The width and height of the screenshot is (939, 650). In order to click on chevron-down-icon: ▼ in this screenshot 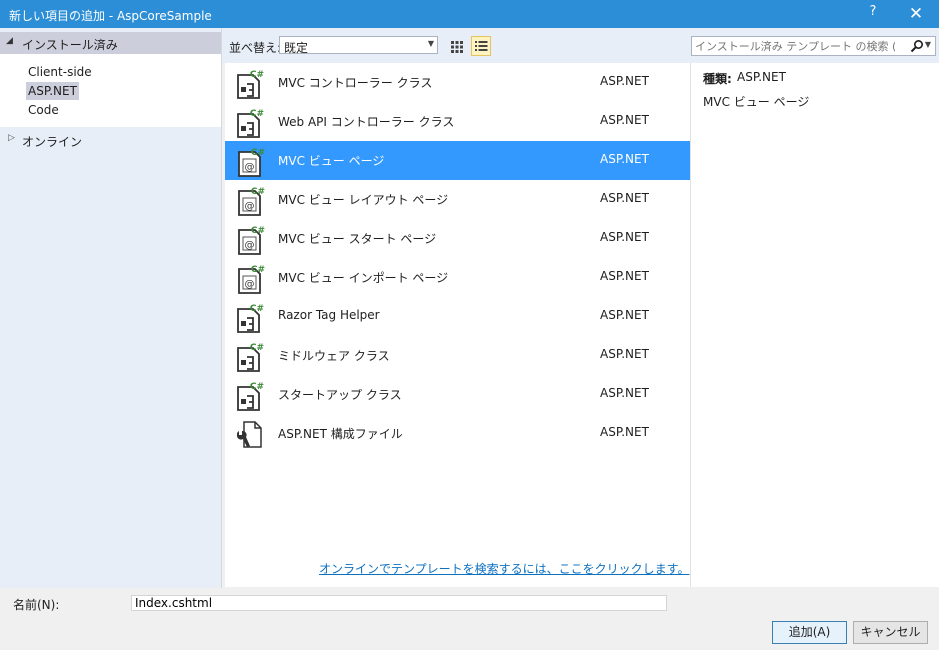, I will do `click(430, 43)`.